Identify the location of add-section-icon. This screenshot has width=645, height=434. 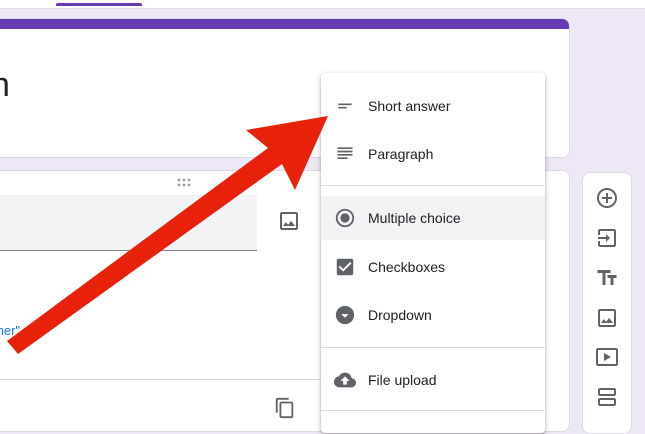
(607, 397).